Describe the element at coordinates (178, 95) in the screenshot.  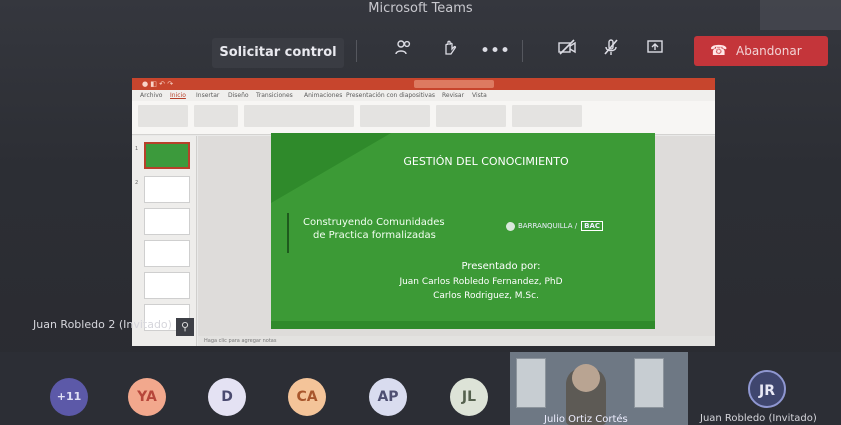
I see `tab-inicio: Inicio` at that location.